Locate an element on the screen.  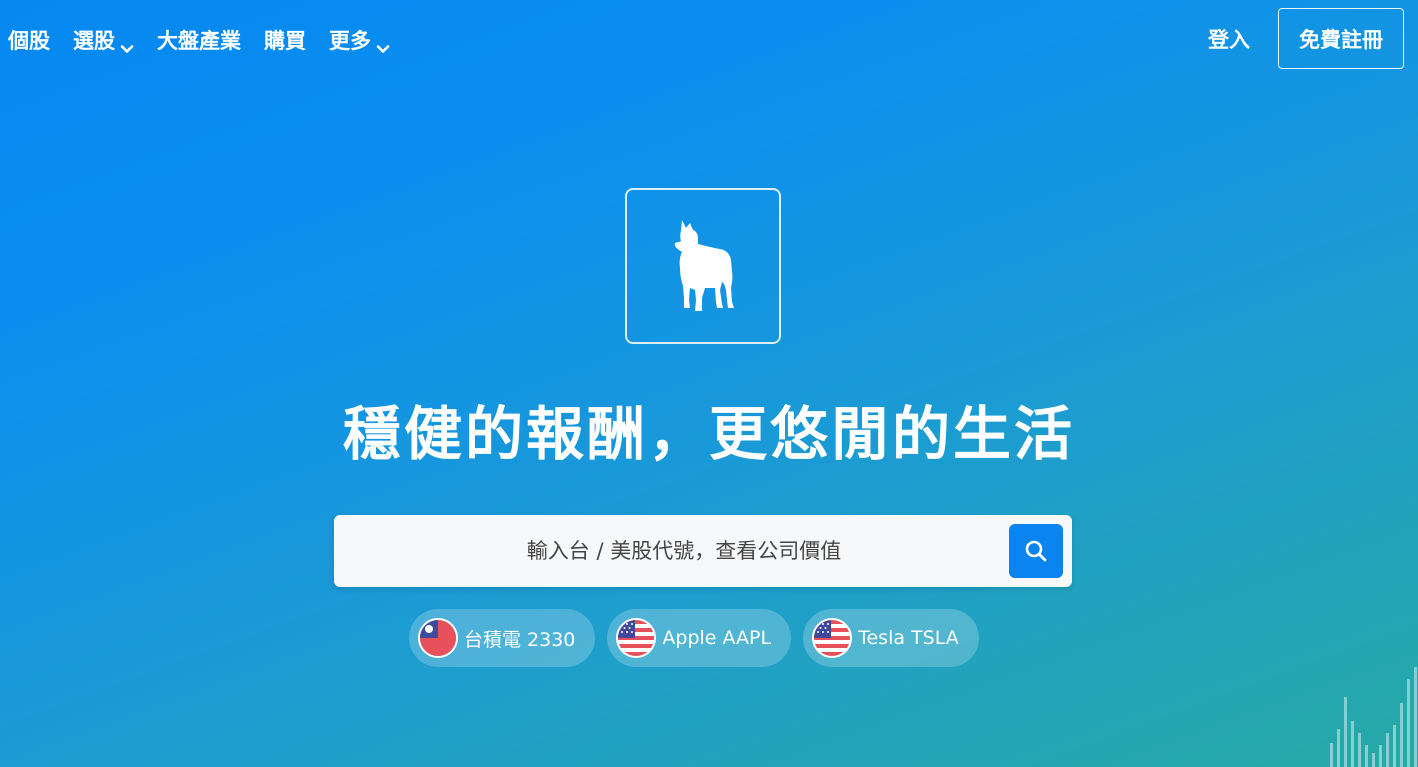
nav-item-label: 更多 is located at coordinates (350, 41).